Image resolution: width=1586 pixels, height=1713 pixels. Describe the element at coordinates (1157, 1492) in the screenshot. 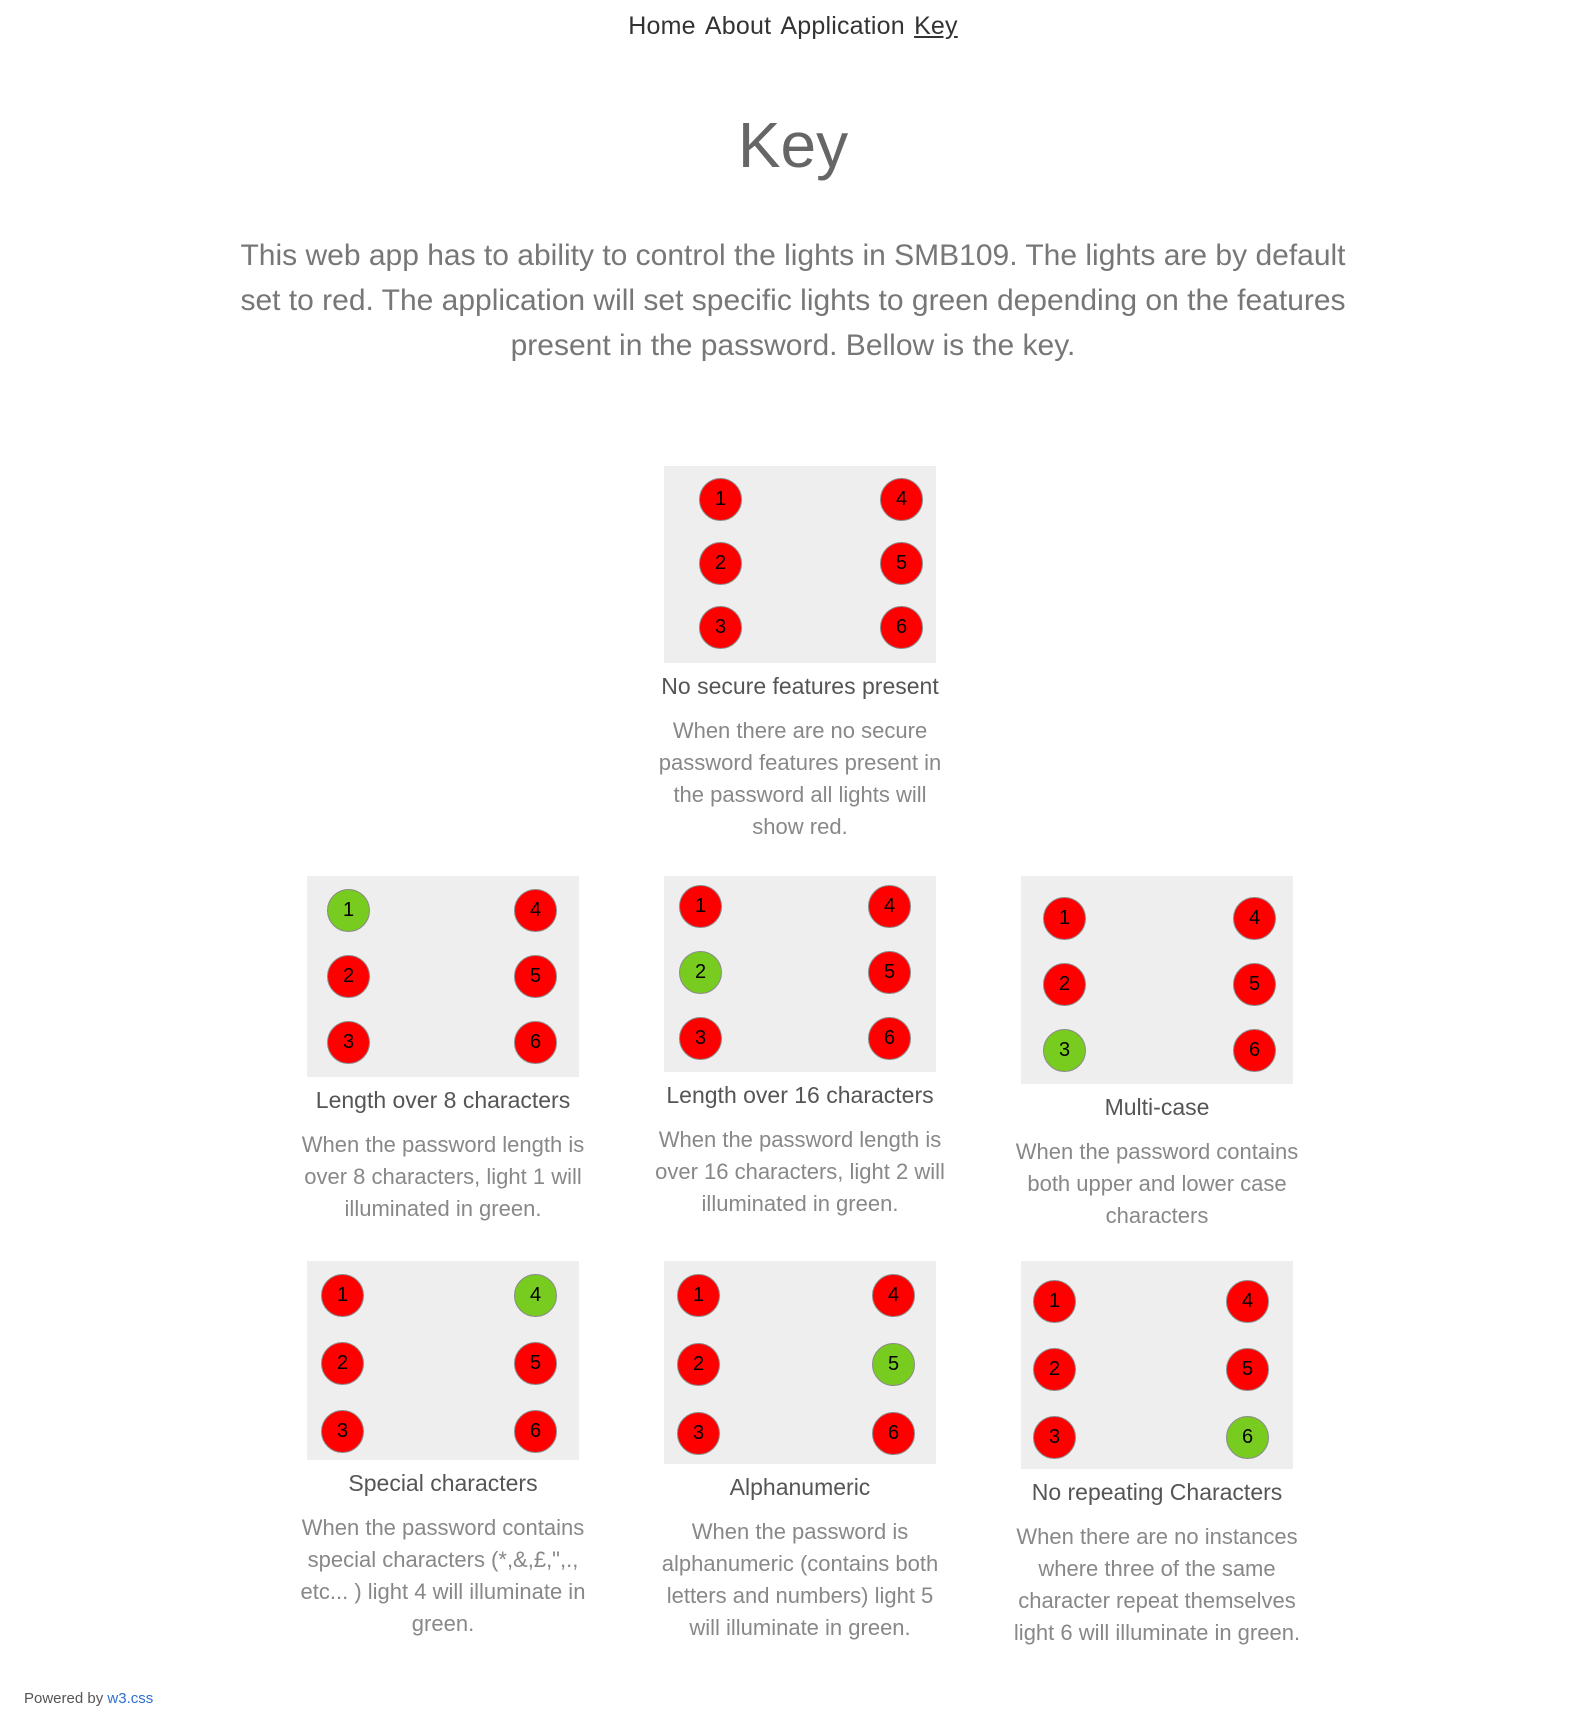

I see `card-title: No repeating Characters` at that location.